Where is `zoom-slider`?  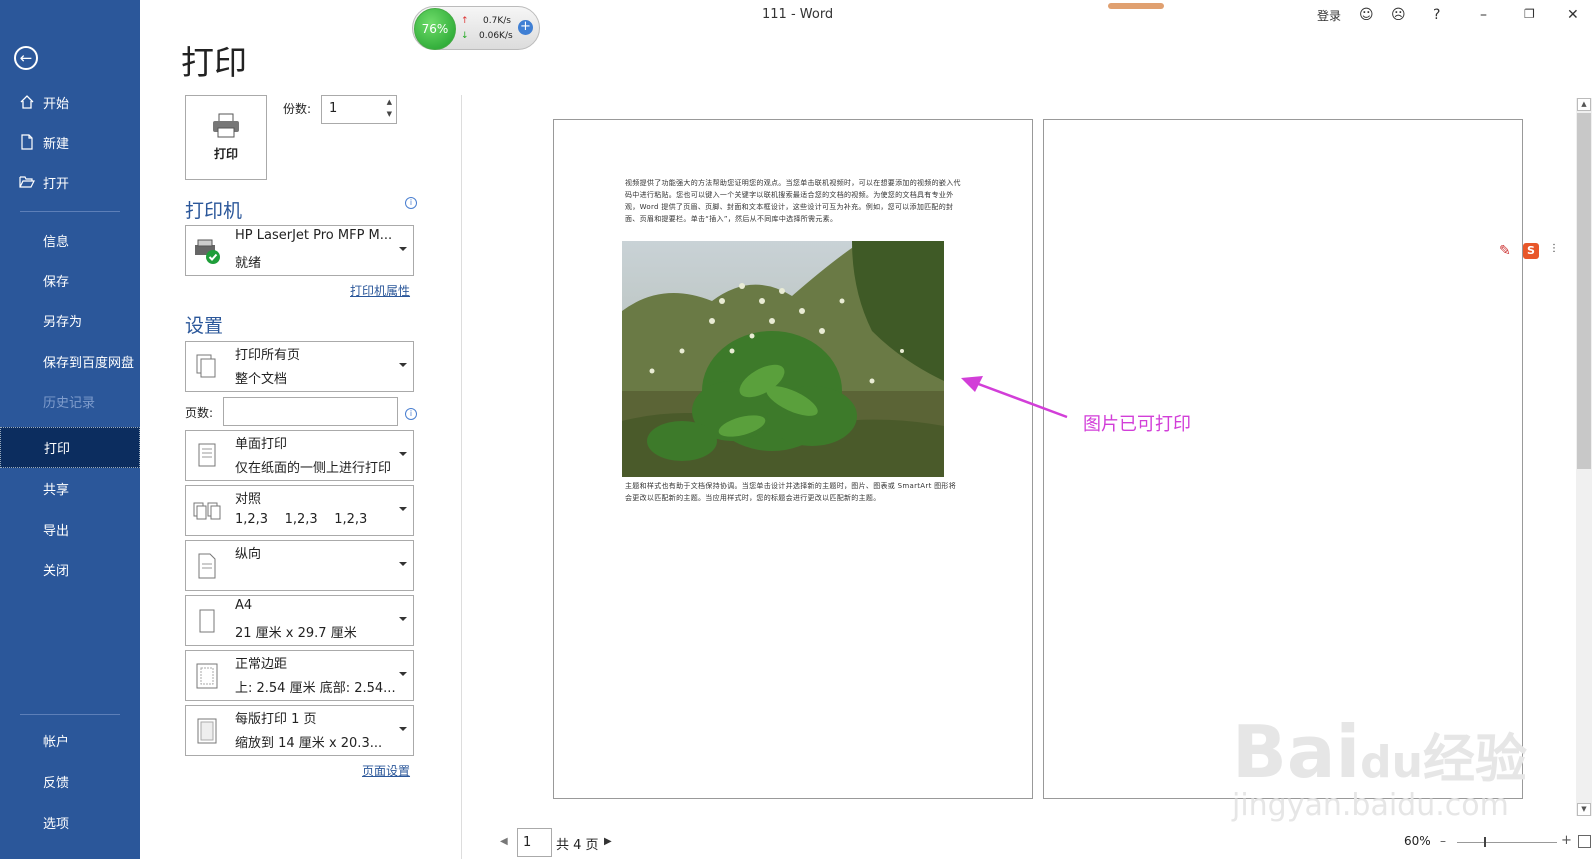
zoom-slider is located at coordinates (1507, 842).